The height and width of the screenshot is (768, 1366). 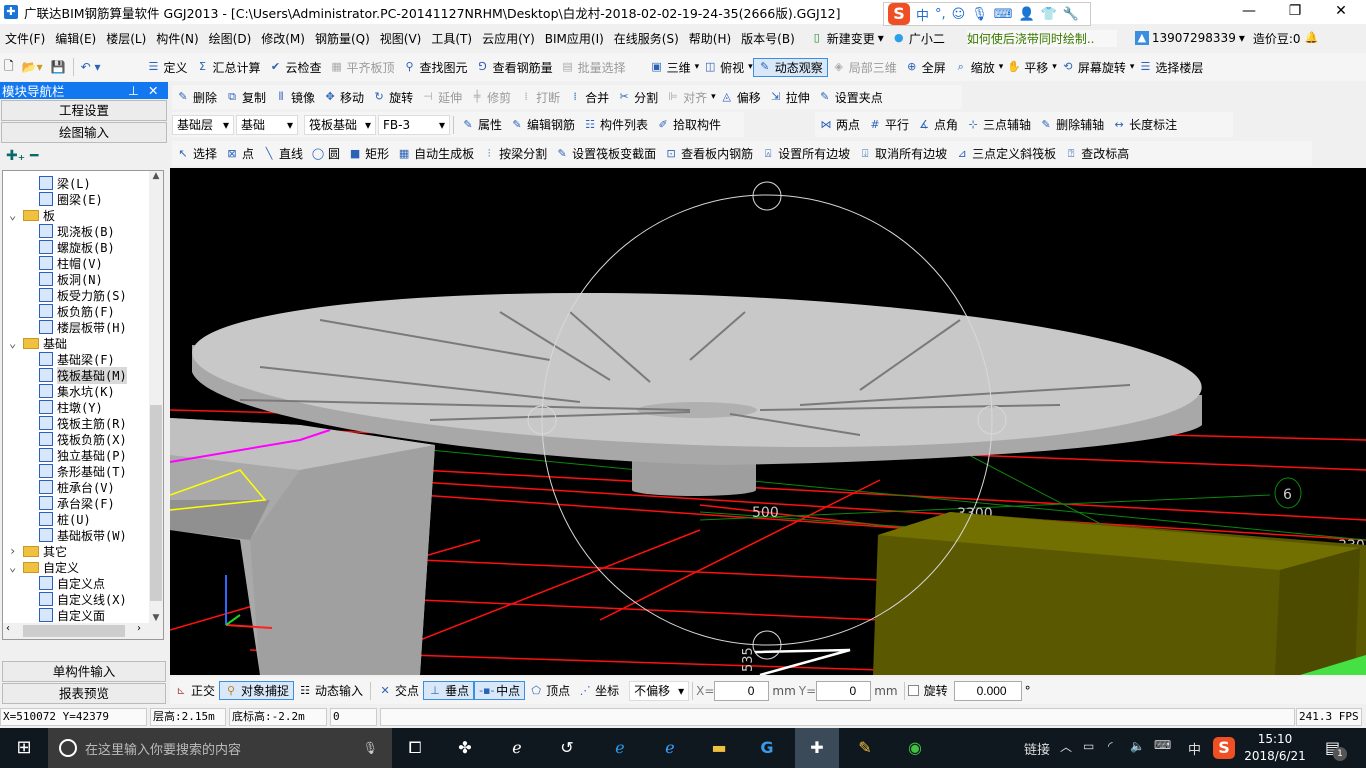 What do you see at coordinates (817, 748) in the screenshot?
I see `ggj-app-icon: ✚` at bounding box center [817, 748].